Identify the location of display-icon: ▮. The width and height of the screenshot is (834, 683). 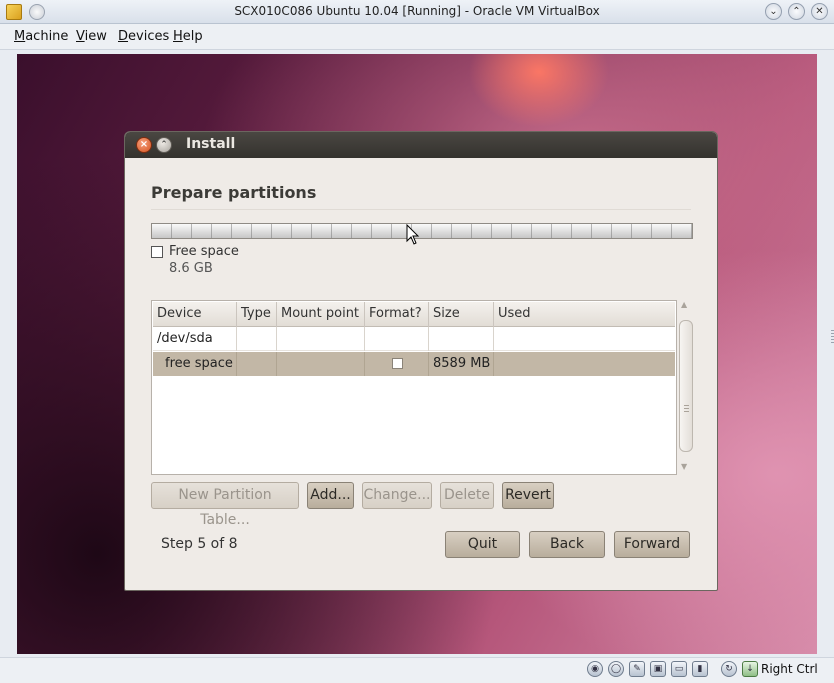
(700, 669).